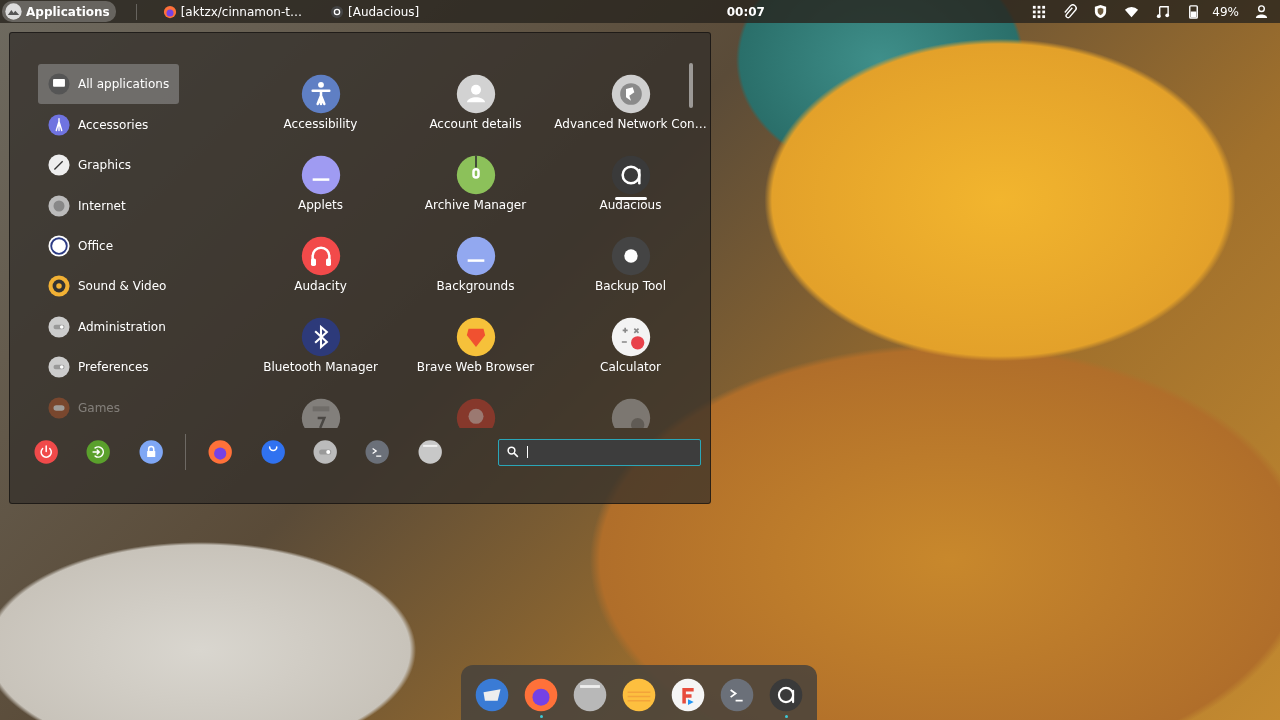 The image size is (1280, 720). I want to click on app-launcher: Audacious, so click(630, 195).